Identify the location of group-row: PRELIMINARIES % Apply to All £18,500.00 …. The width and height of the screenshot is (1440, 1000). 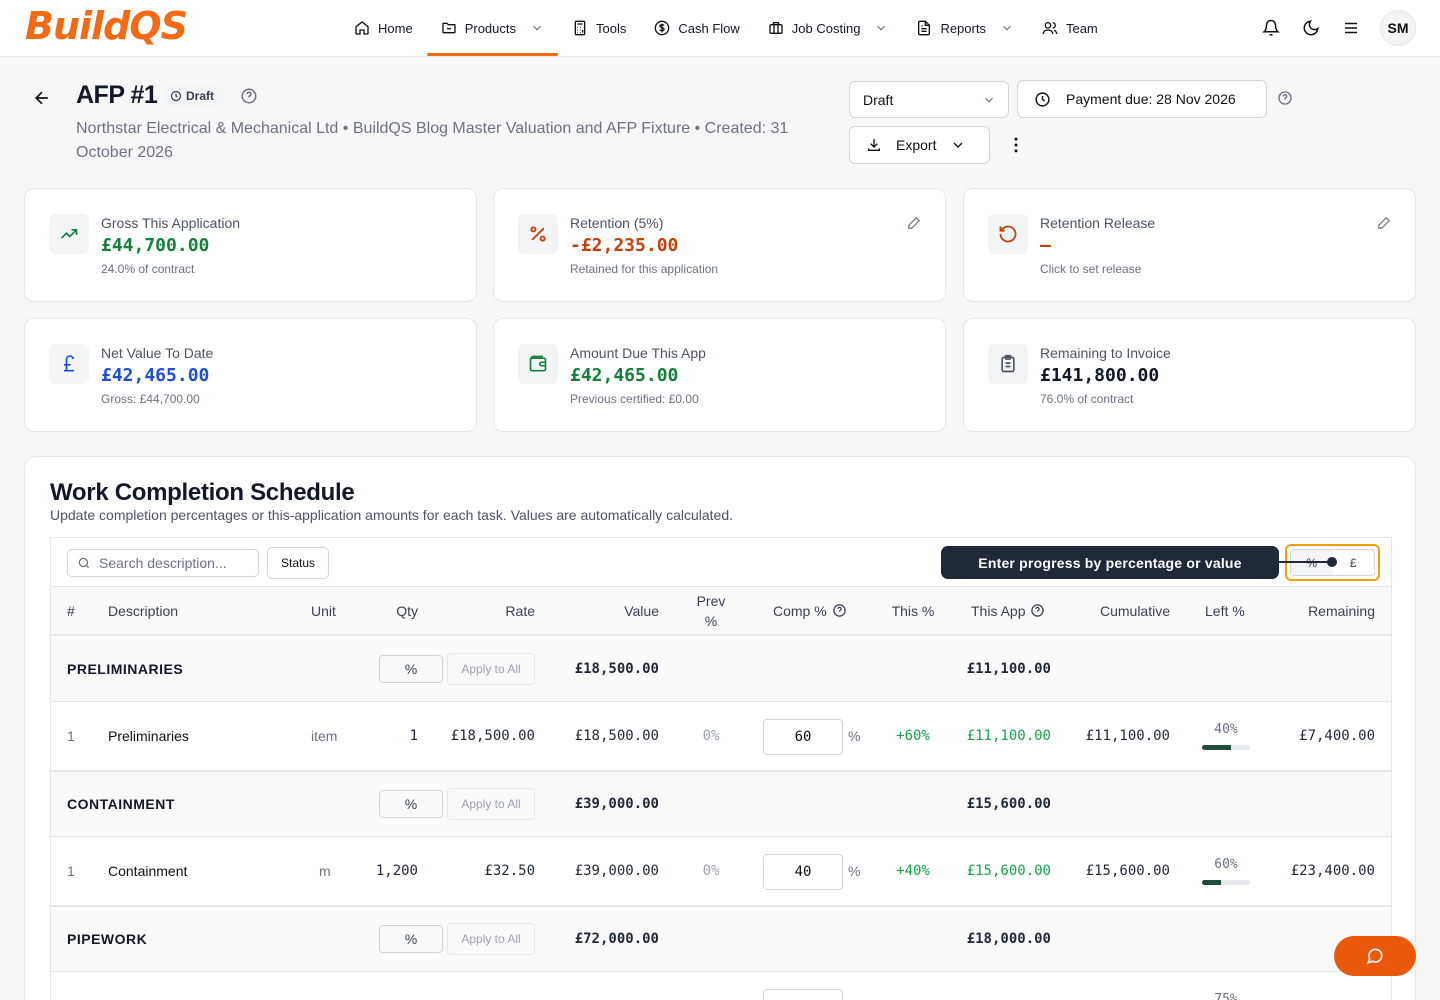
(721, 669).